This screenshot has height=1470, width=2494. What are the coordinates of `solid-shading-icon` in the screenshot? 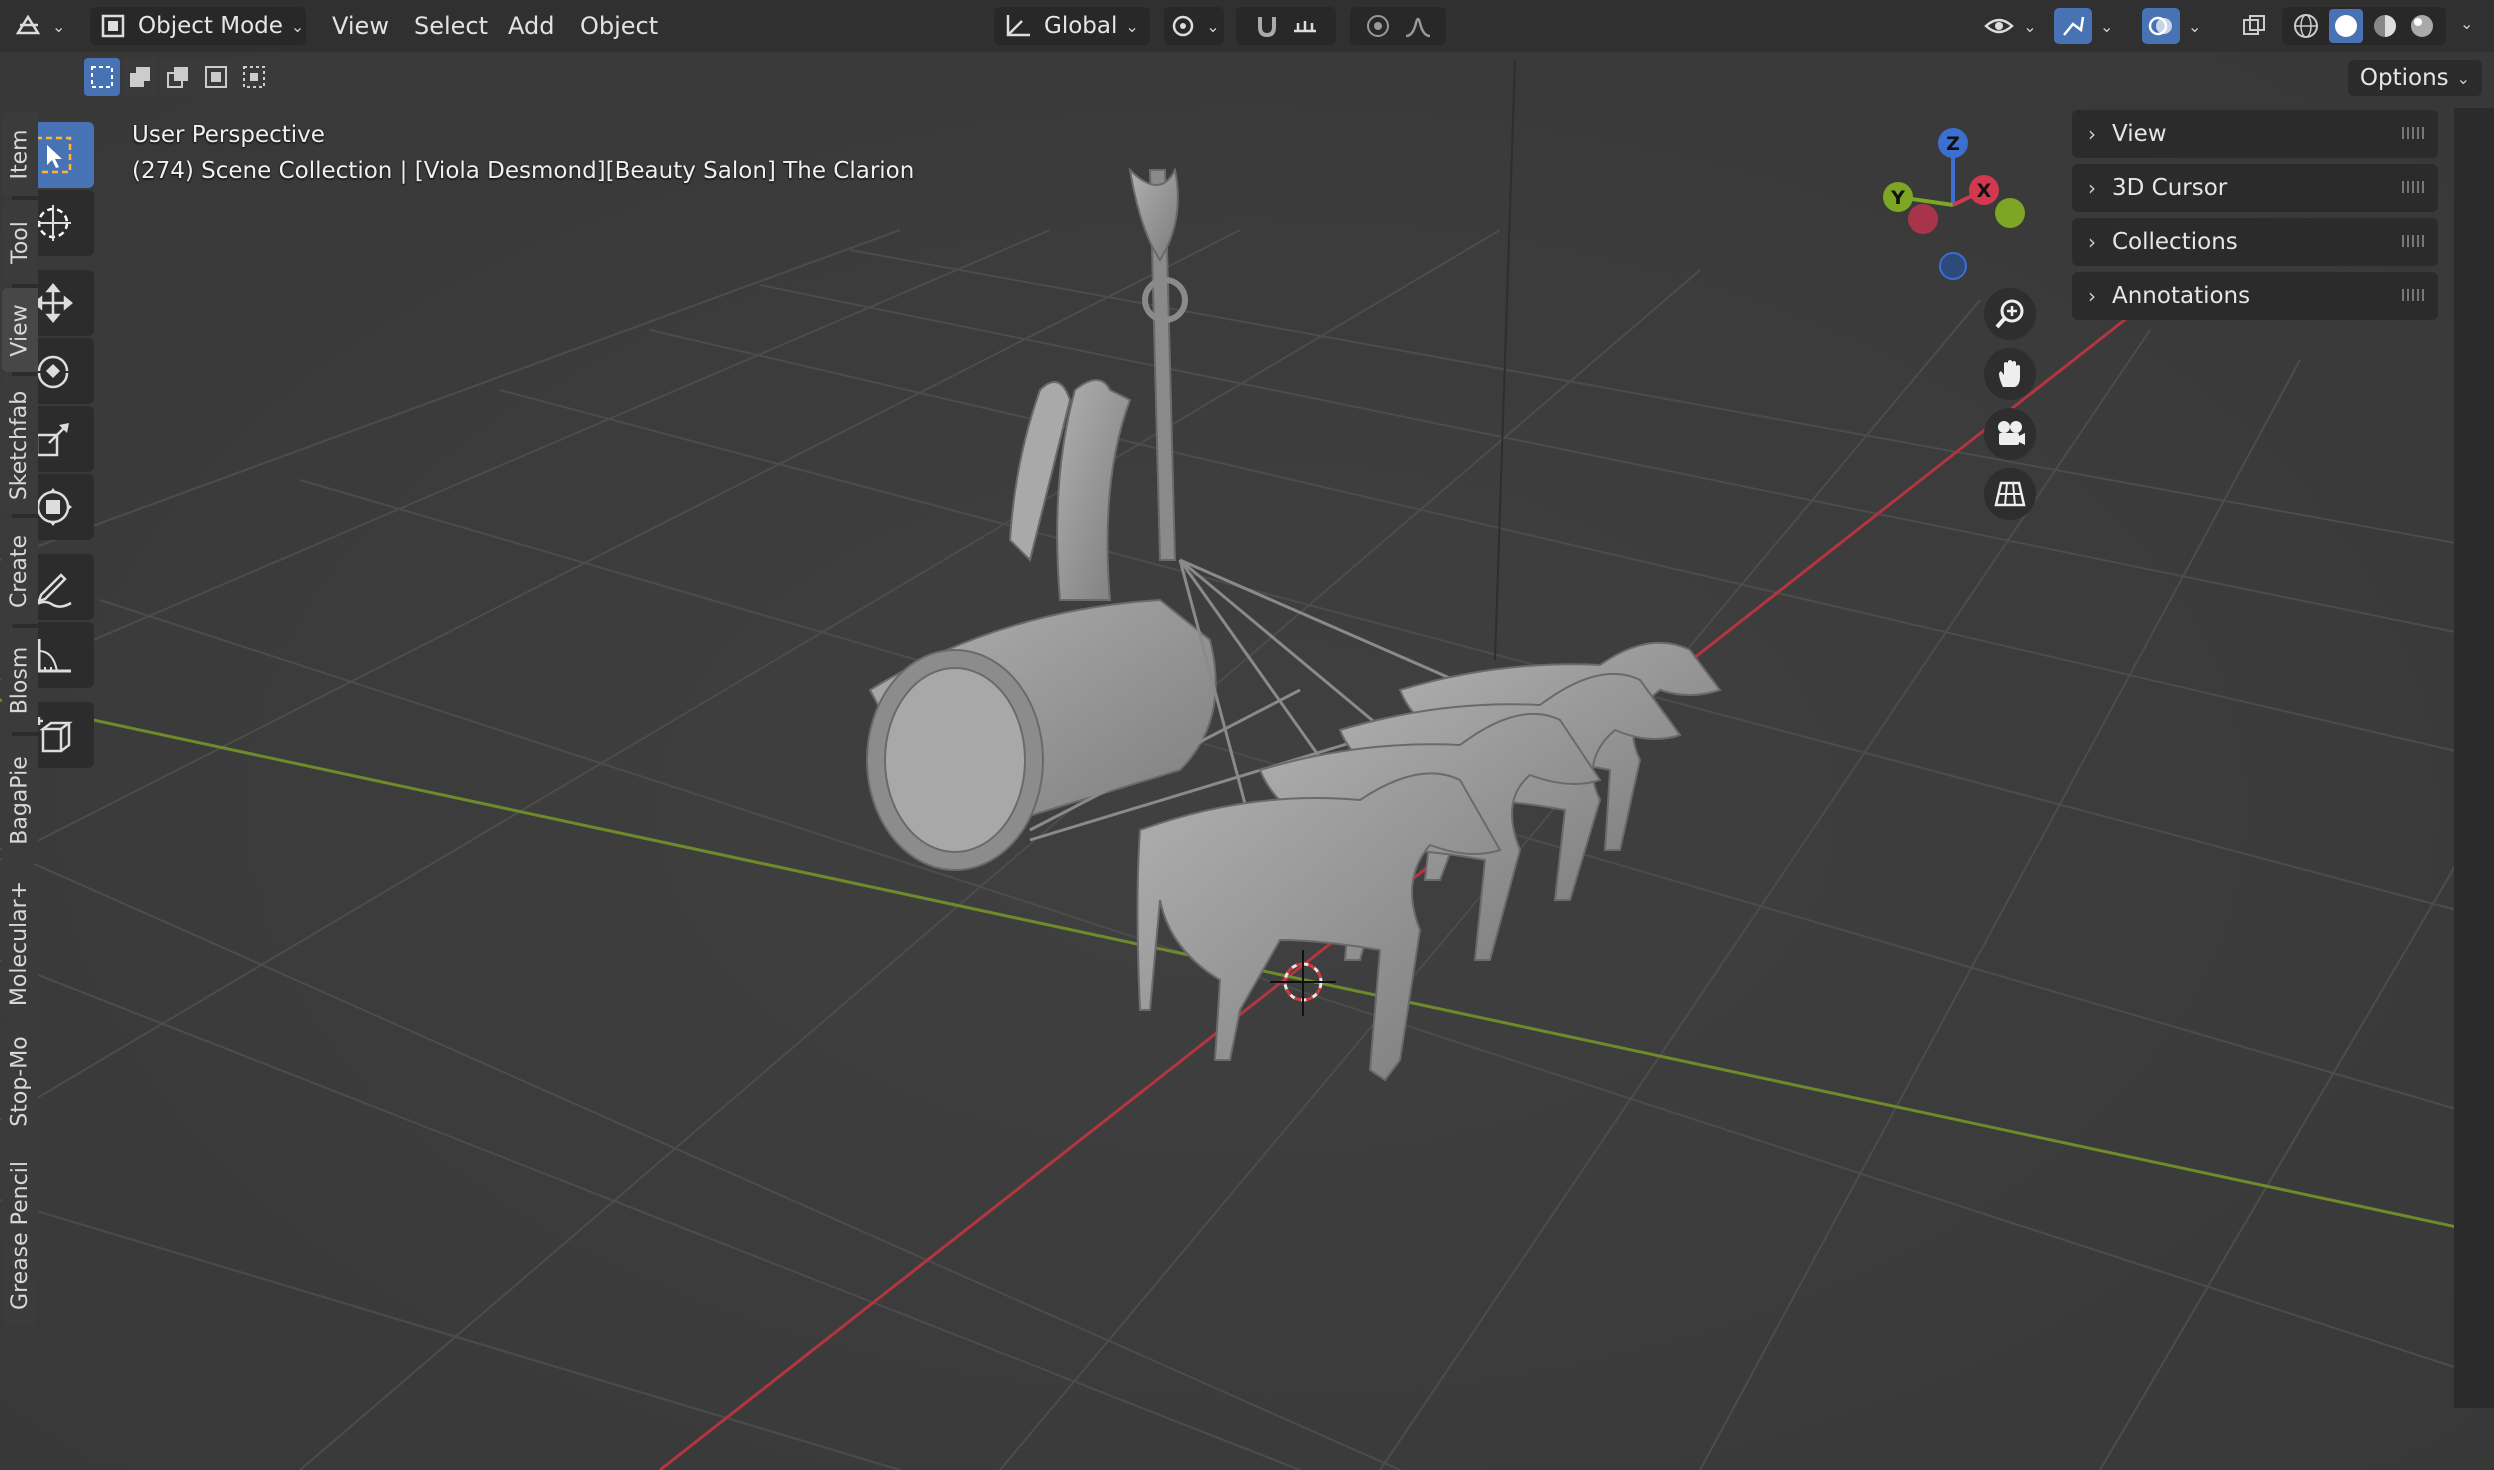 It's located at (2345, 26).